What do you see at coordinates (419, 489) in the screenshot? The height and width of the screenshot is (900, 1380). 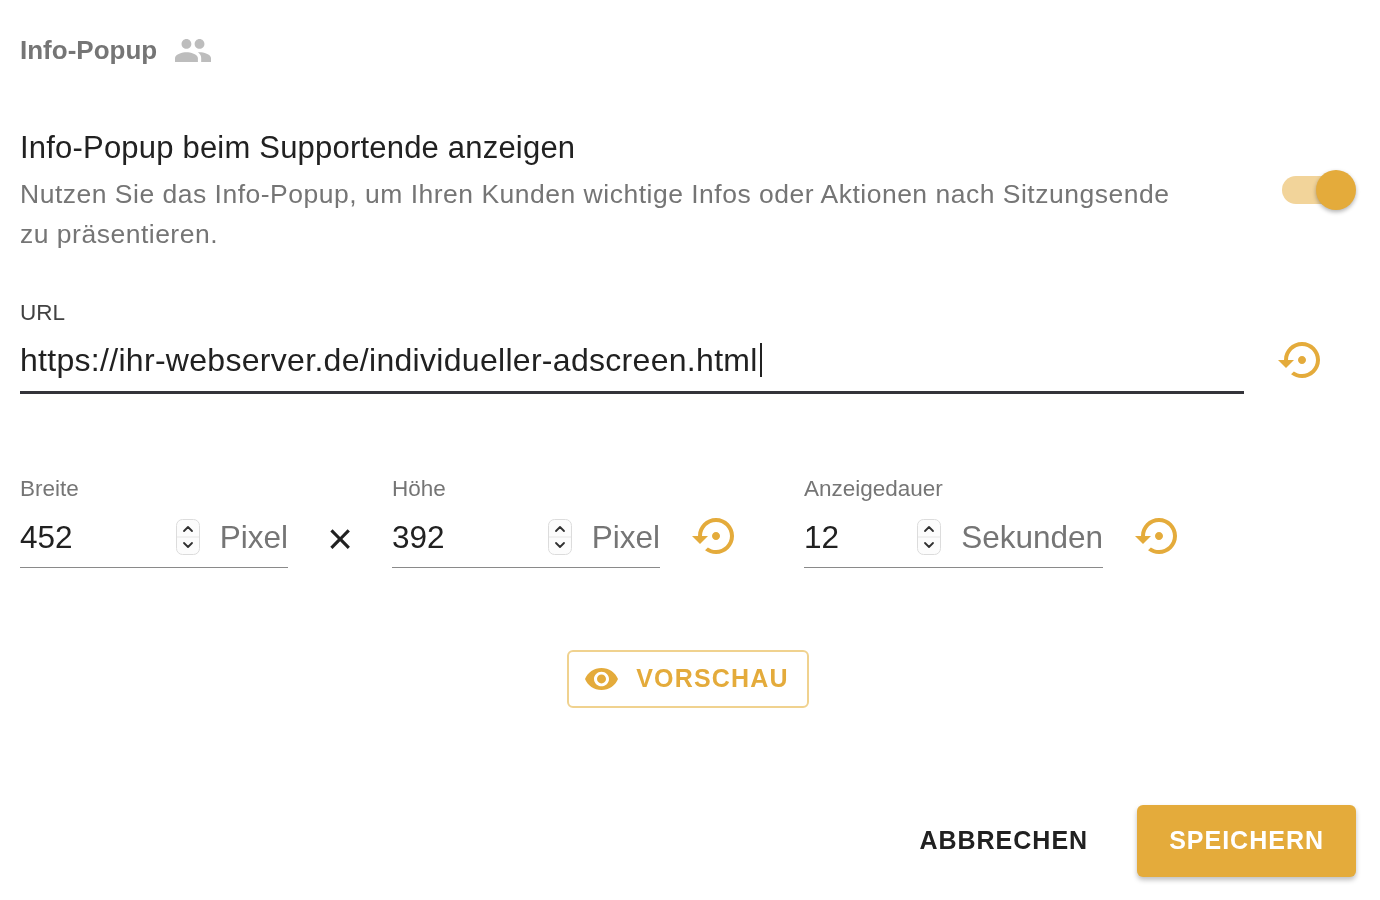 I see `field-label: Höhe` at bounding box center [419, 489].